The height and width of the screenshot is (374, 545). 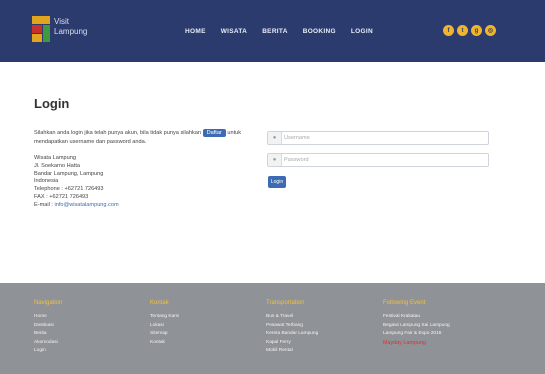 What do you see at coordinates (275, 138) in the screenshot?
I see `user-icon: ●` at bounding box center [275, 138].